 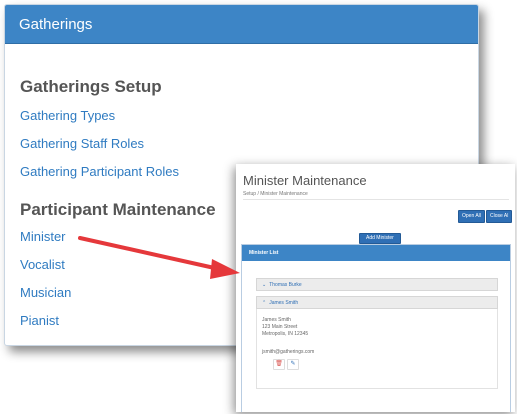 I want to click on link-vocalist: Vocalist, so click(x=42, y=264).